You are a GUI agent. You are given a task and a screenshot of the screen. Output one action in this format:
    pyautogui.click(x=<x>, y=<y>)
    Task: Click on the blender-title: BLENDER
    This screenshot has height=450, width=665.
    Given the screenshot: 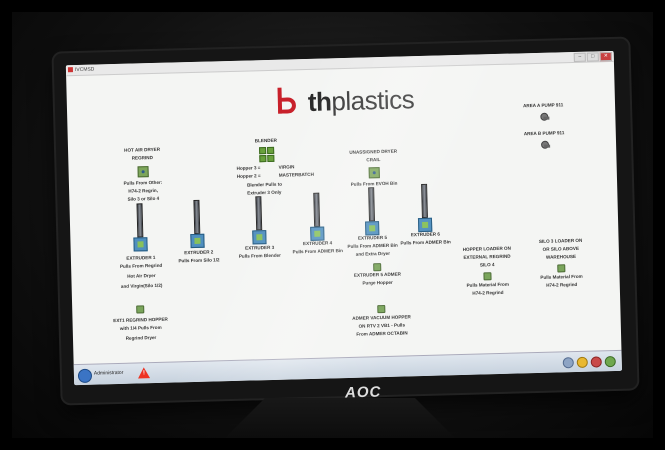 What is the action you would take?
    pyautogui.click(x=266, y=140)
    